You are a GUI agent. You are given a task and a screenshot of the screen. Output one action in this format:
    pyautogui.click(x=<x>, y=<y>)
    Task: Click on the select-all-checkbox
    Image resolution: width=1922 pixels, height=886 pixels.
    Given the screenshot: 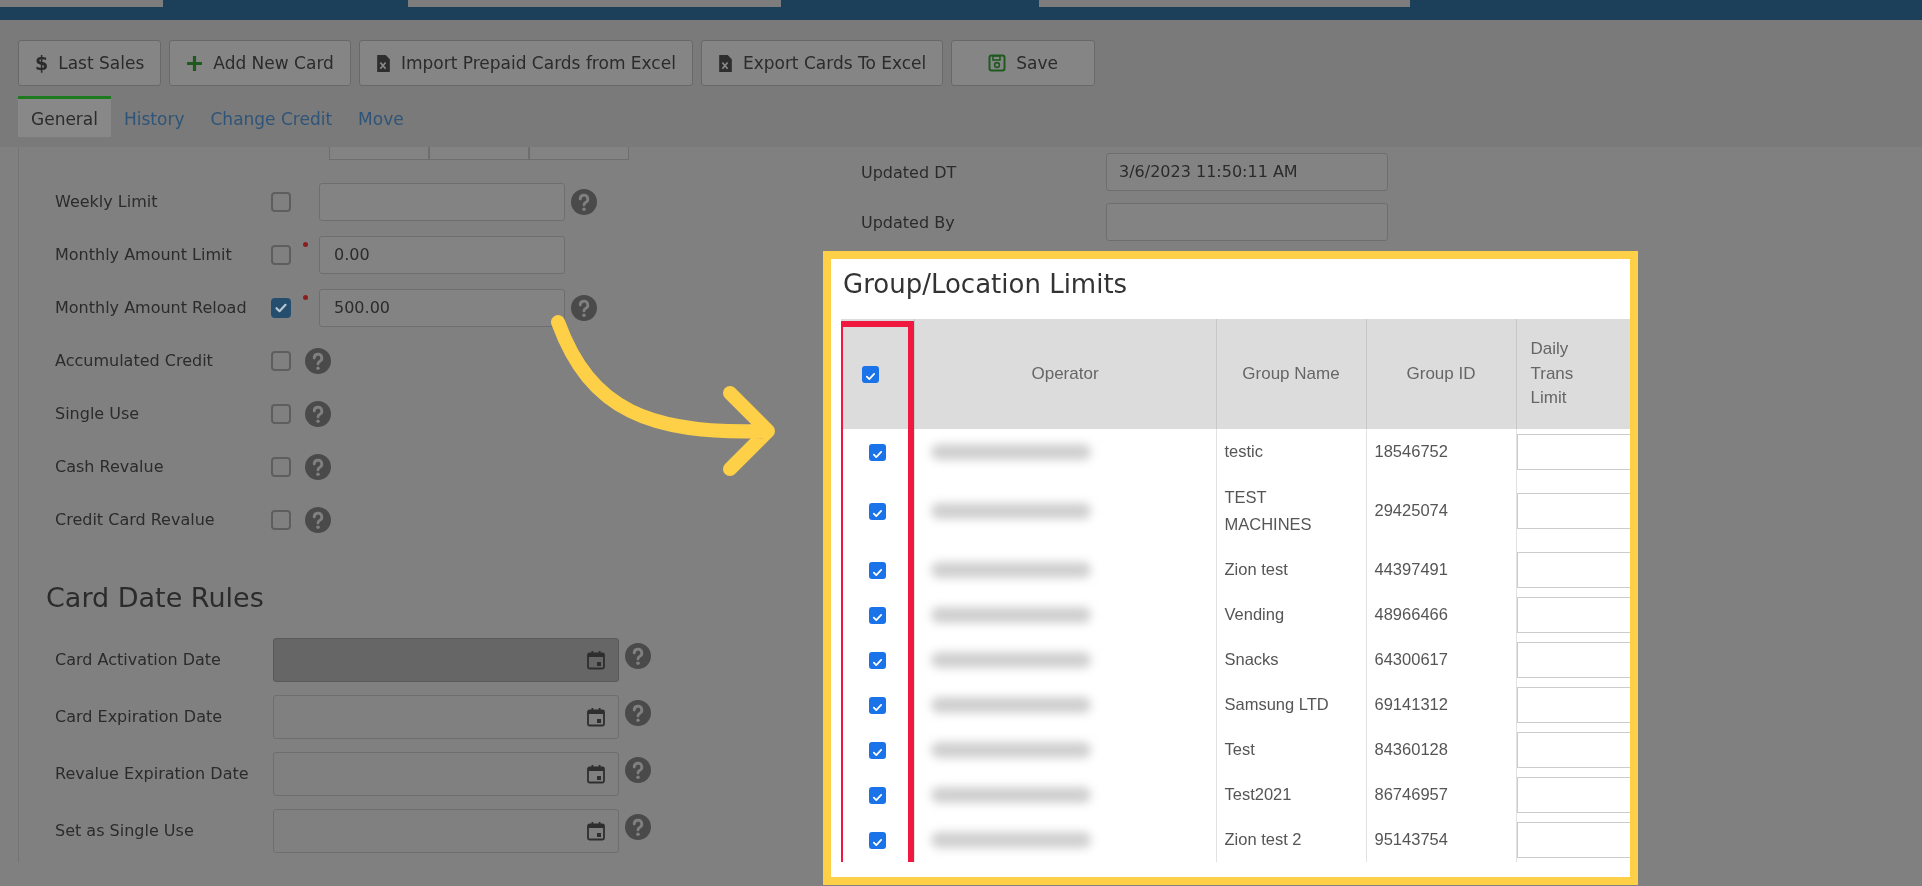 What is the action you would take?
    pyautogui.click(x=870, y=374)
    